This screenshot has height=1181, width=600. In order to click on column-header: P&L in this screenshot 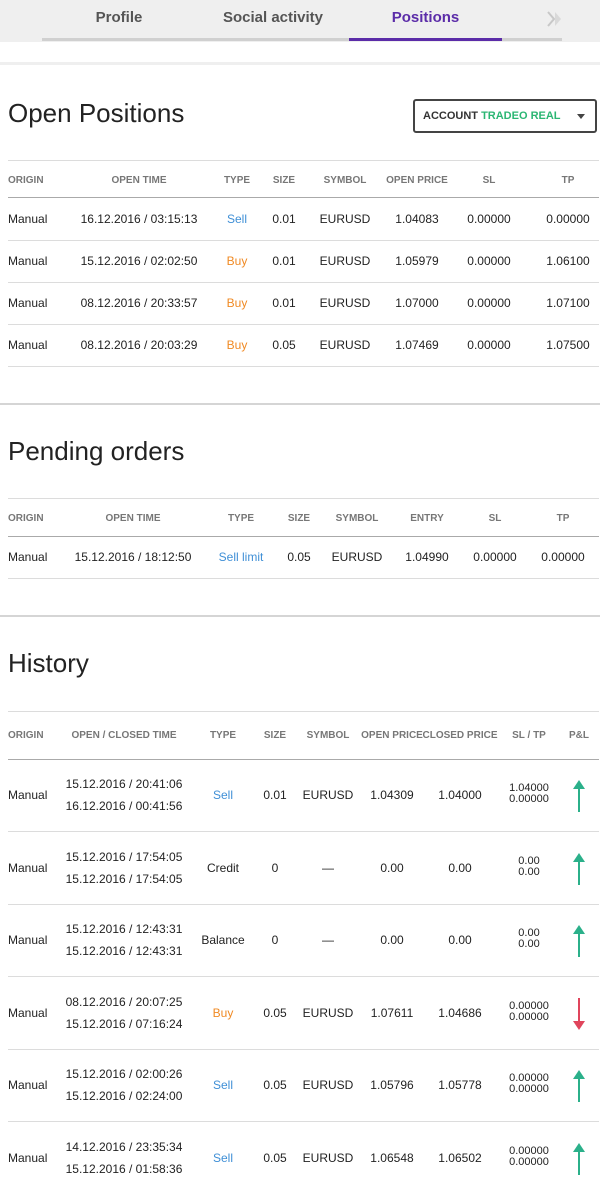, I will do `click(579, 735)`.